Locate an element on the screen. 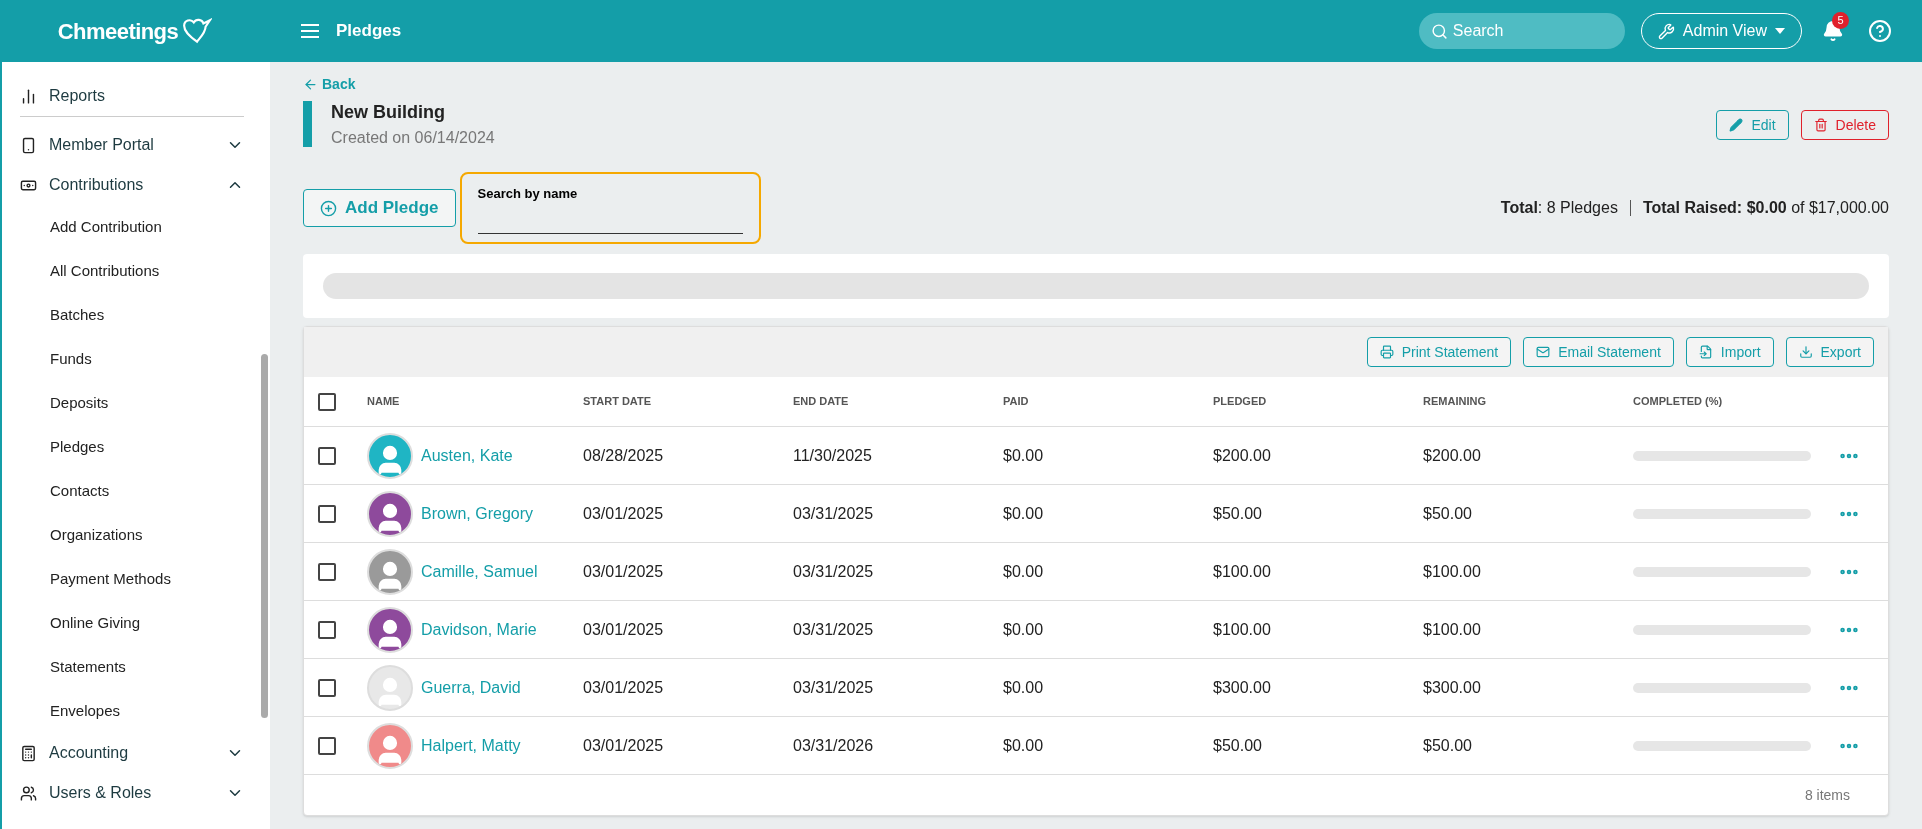 Image resolution: width=1922 pixels, height=829 pixels. tools-icon is located at coordinates (1666, 31).